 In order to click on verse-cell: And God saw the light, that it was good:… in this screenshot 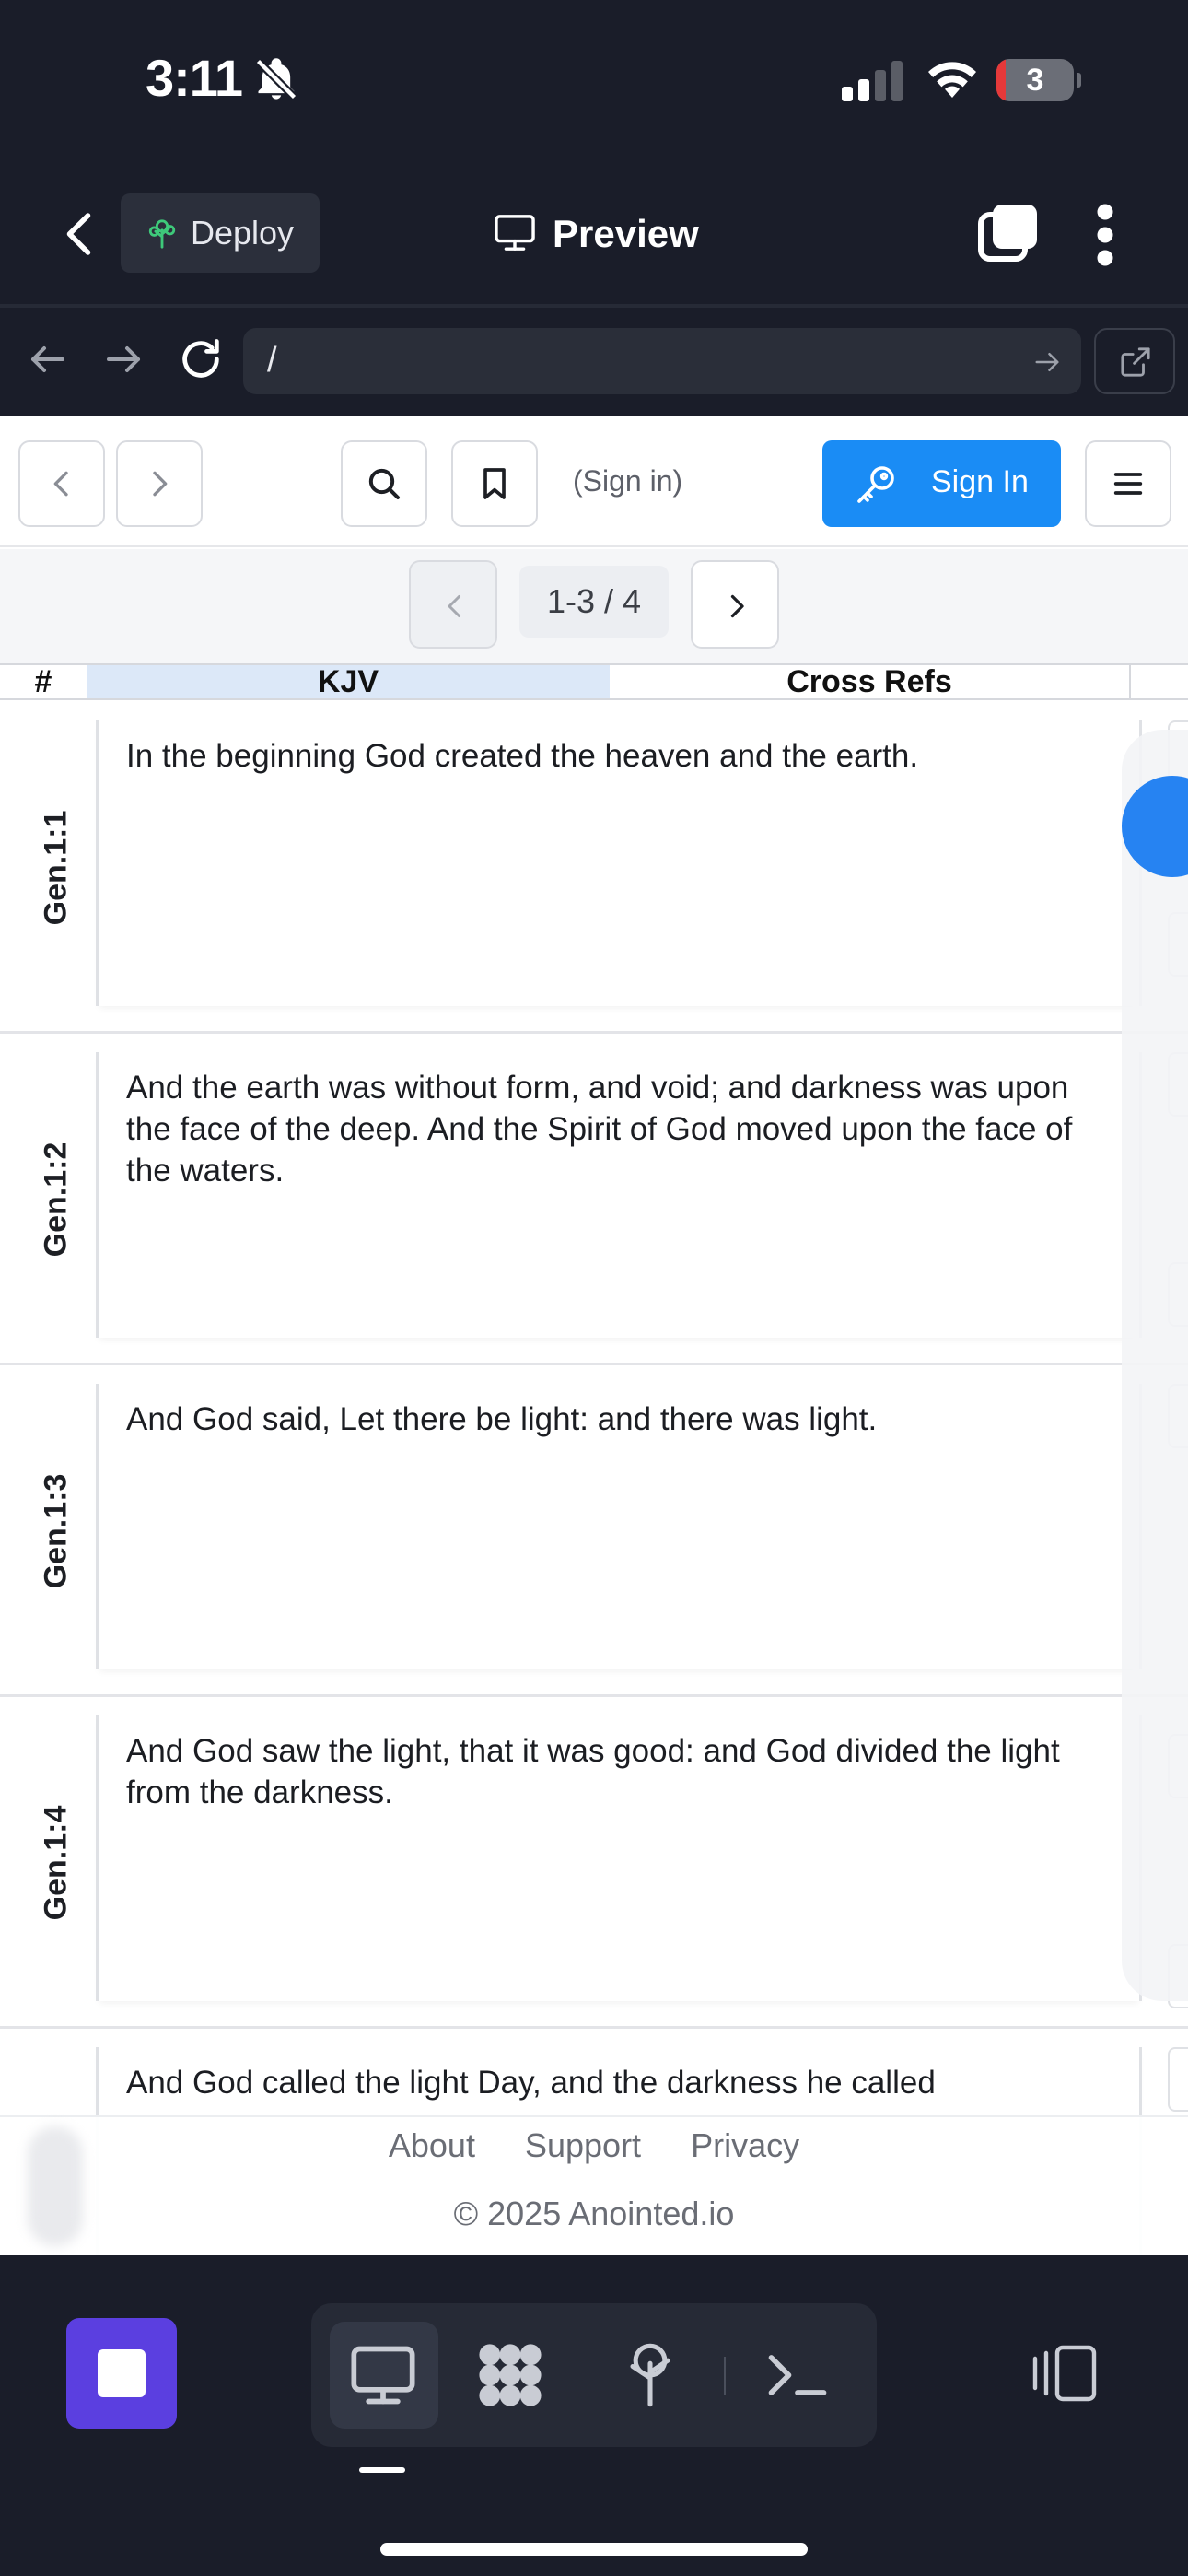, I will do `click(619, 1858)`.